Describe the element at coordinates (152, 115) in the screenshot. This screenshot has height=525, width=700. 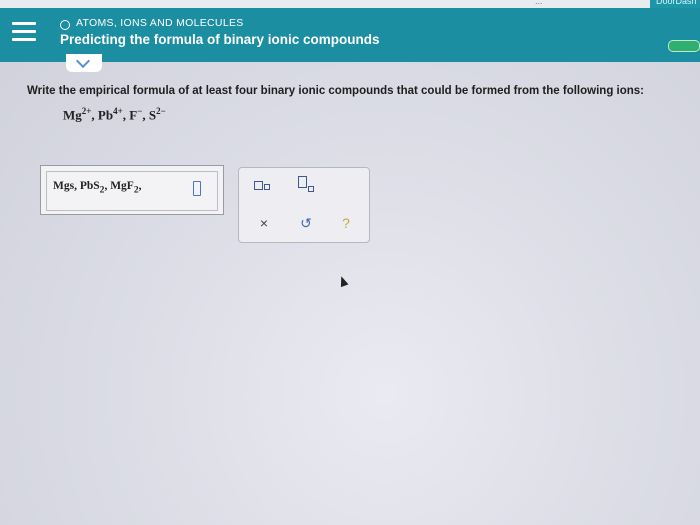
I see `ion-base: S` at that location.